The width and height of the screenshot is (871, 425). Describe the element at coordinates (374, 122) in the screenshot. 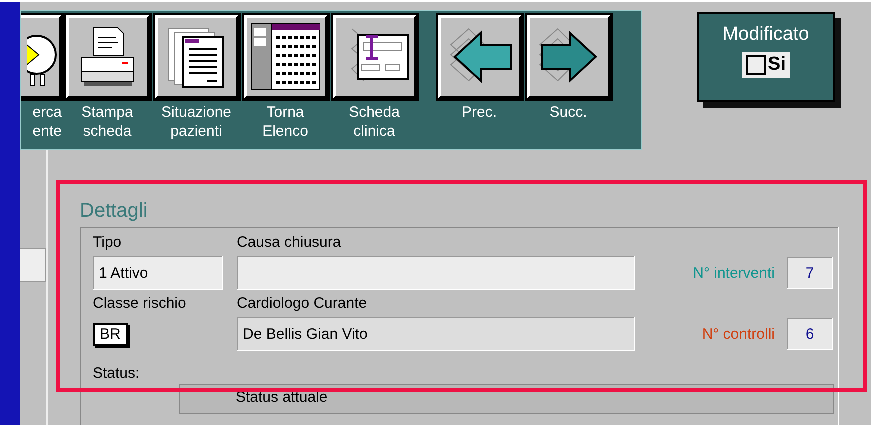

I see `toolbar-label: Scheda clinica` at that location.